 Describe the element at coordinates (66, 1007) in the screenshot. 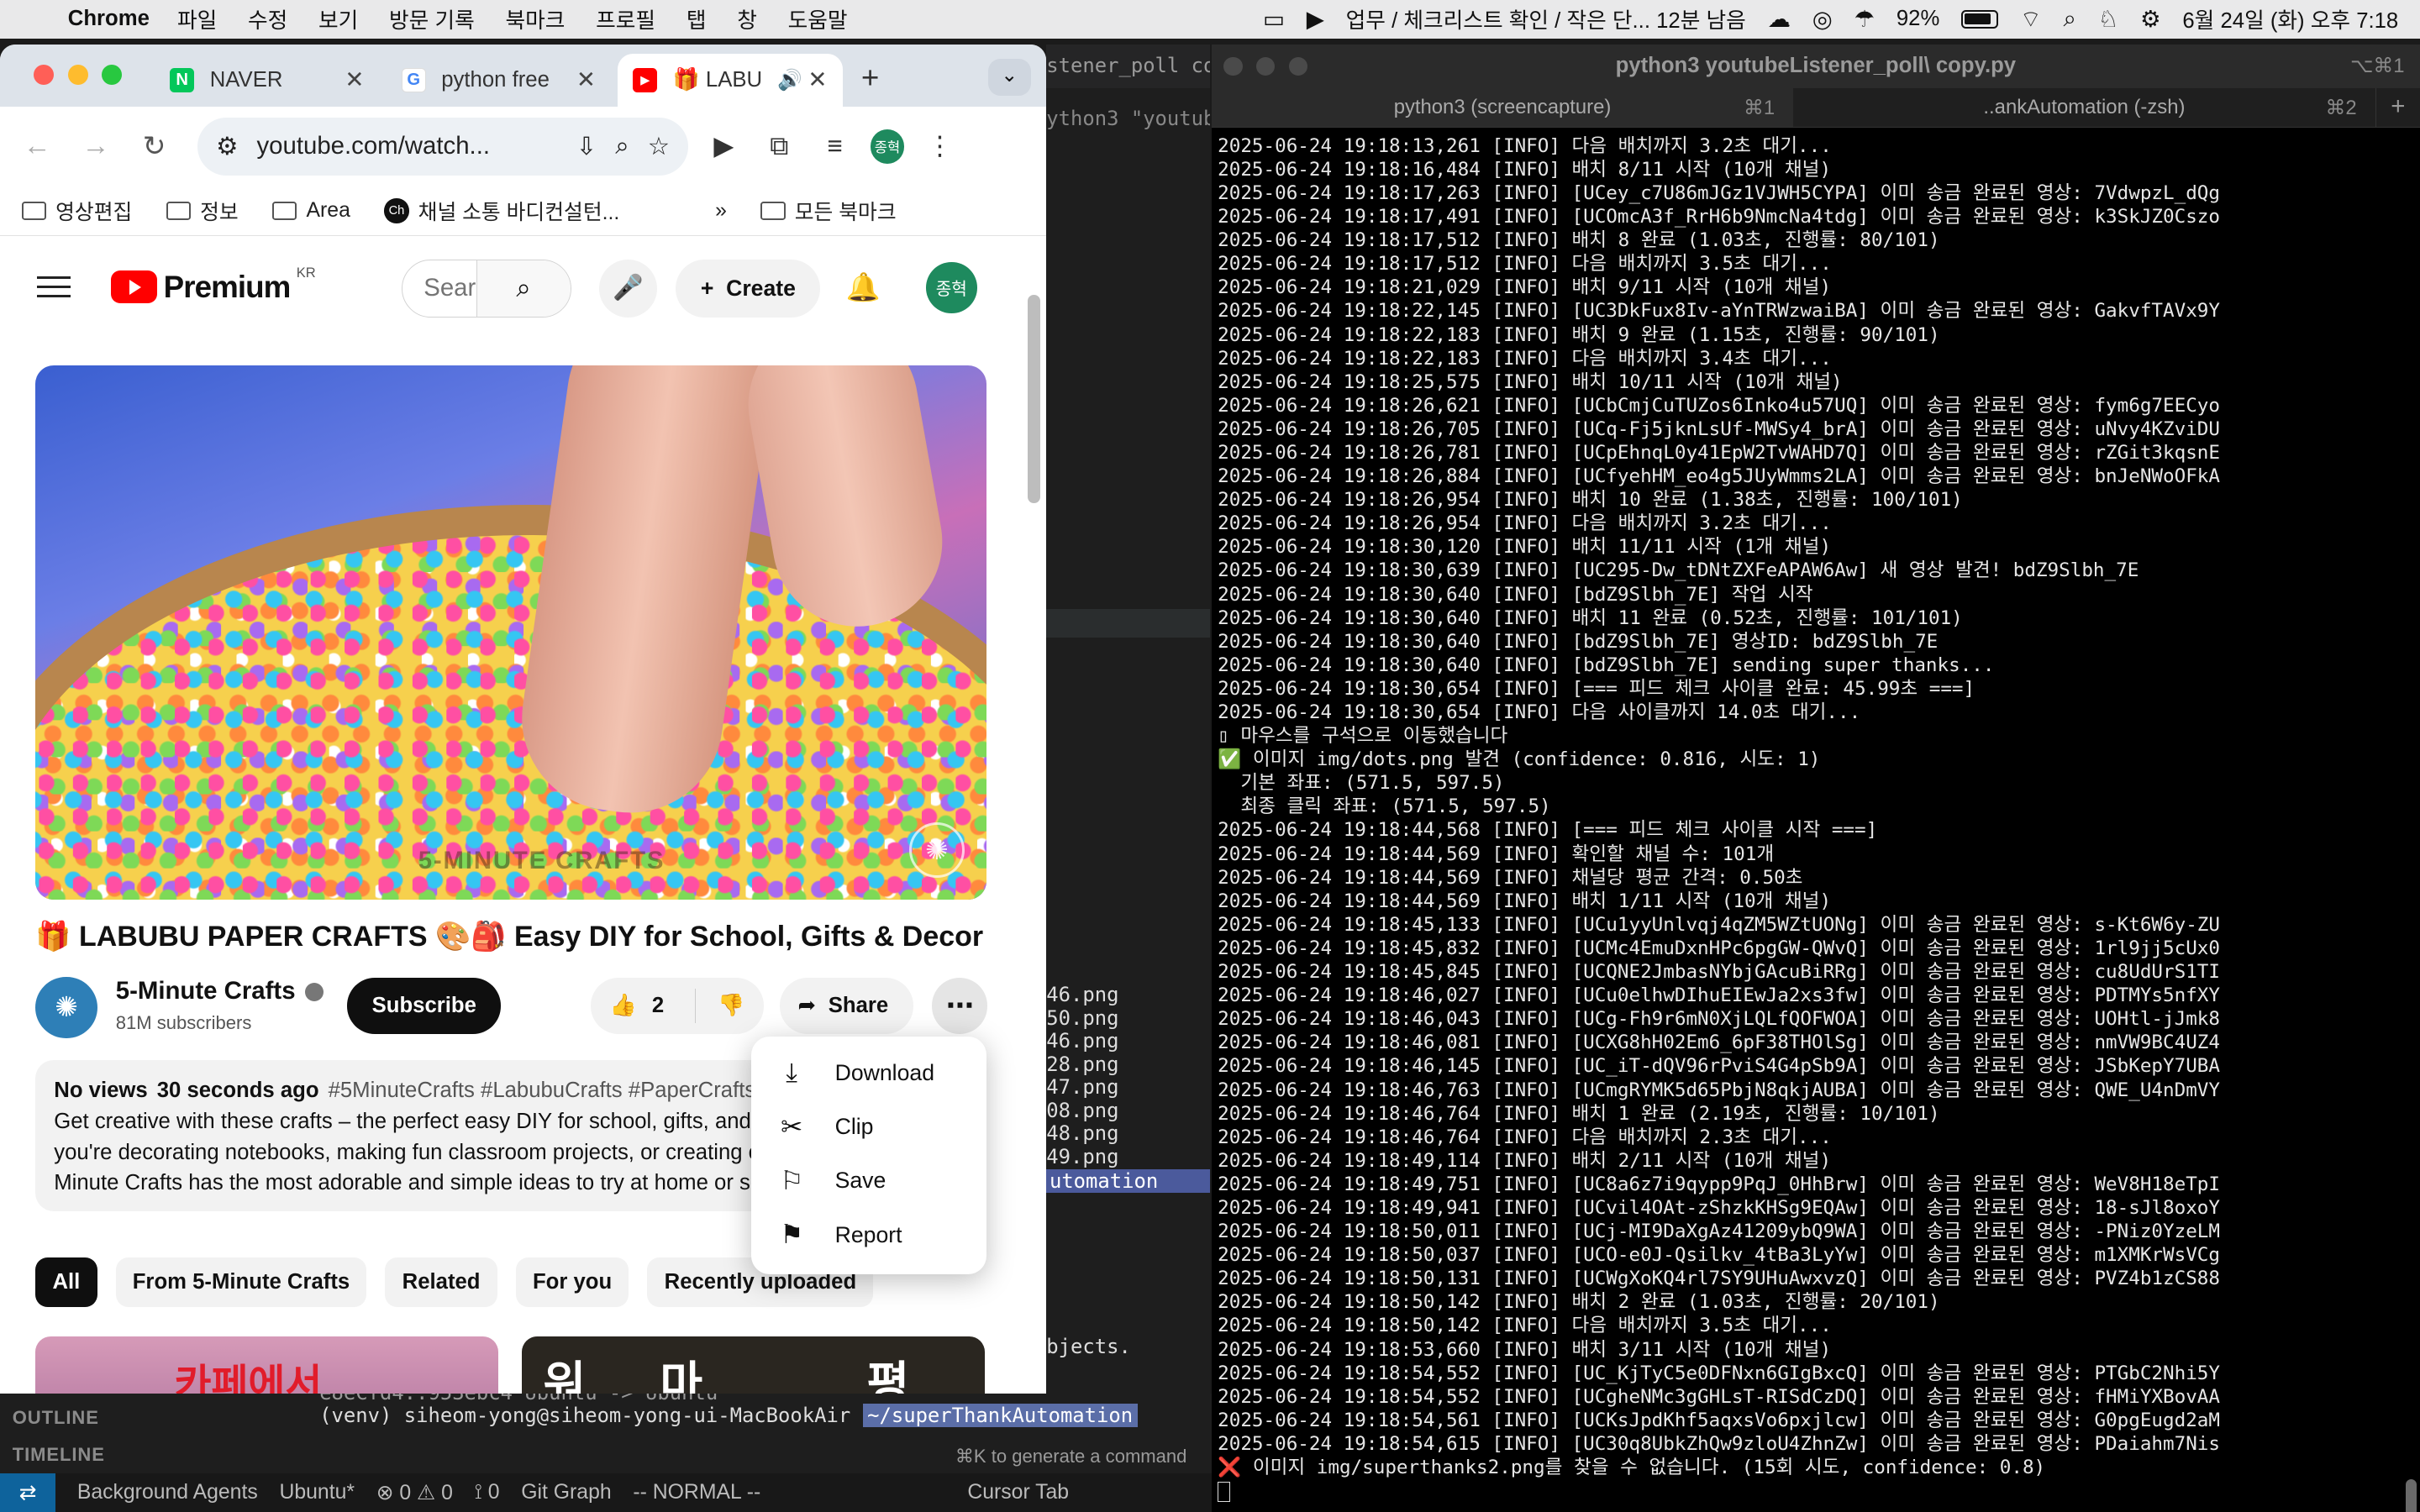

I see `channel-avatar: ✺` at that location.